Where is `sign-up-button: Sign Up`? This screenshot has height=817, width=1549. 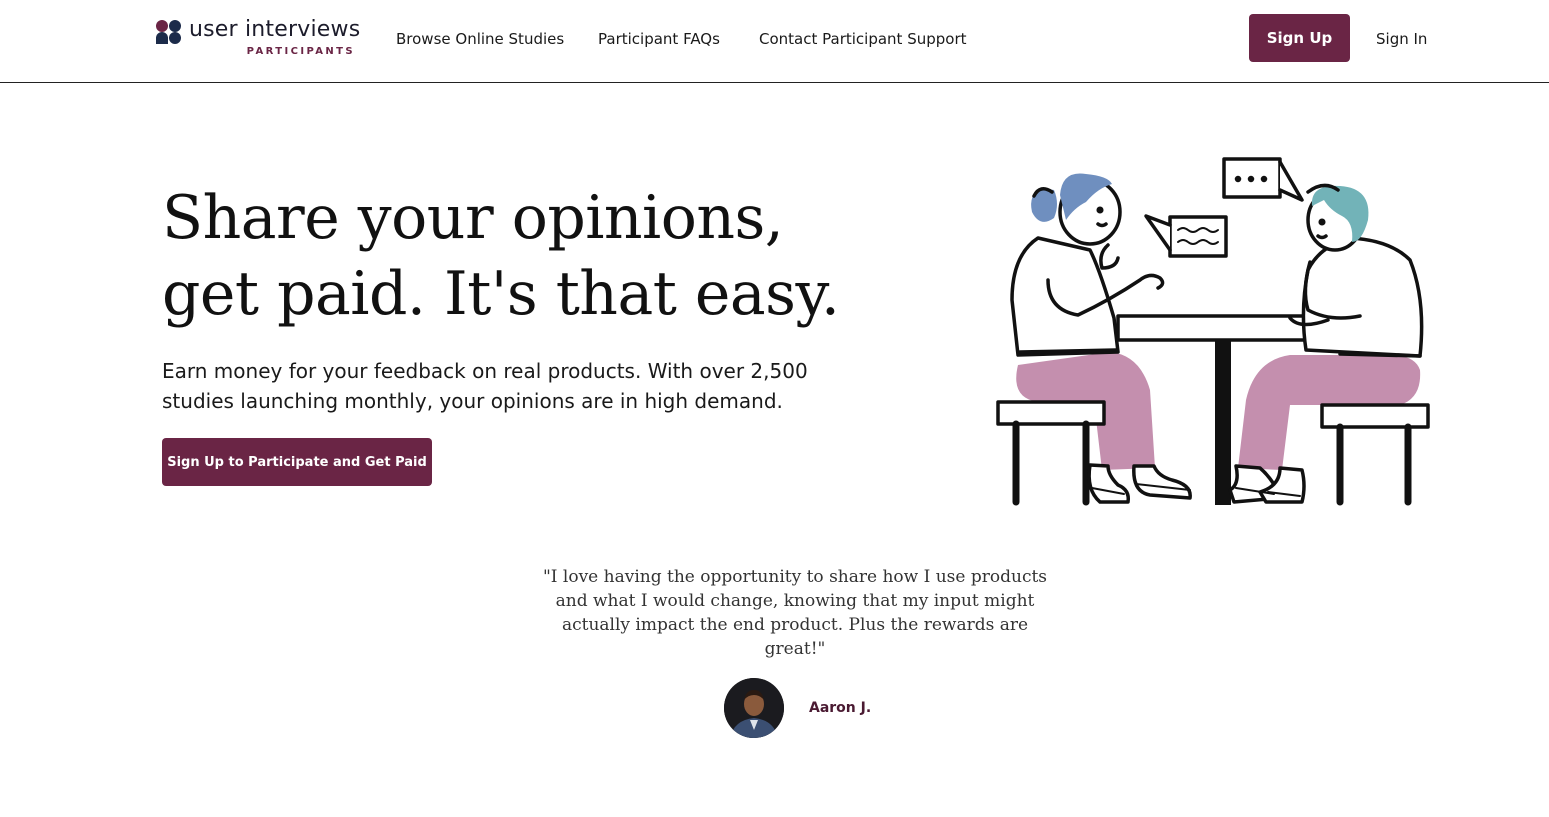
sign-up-button: Sign Up is located at coordinates (1299, 38).